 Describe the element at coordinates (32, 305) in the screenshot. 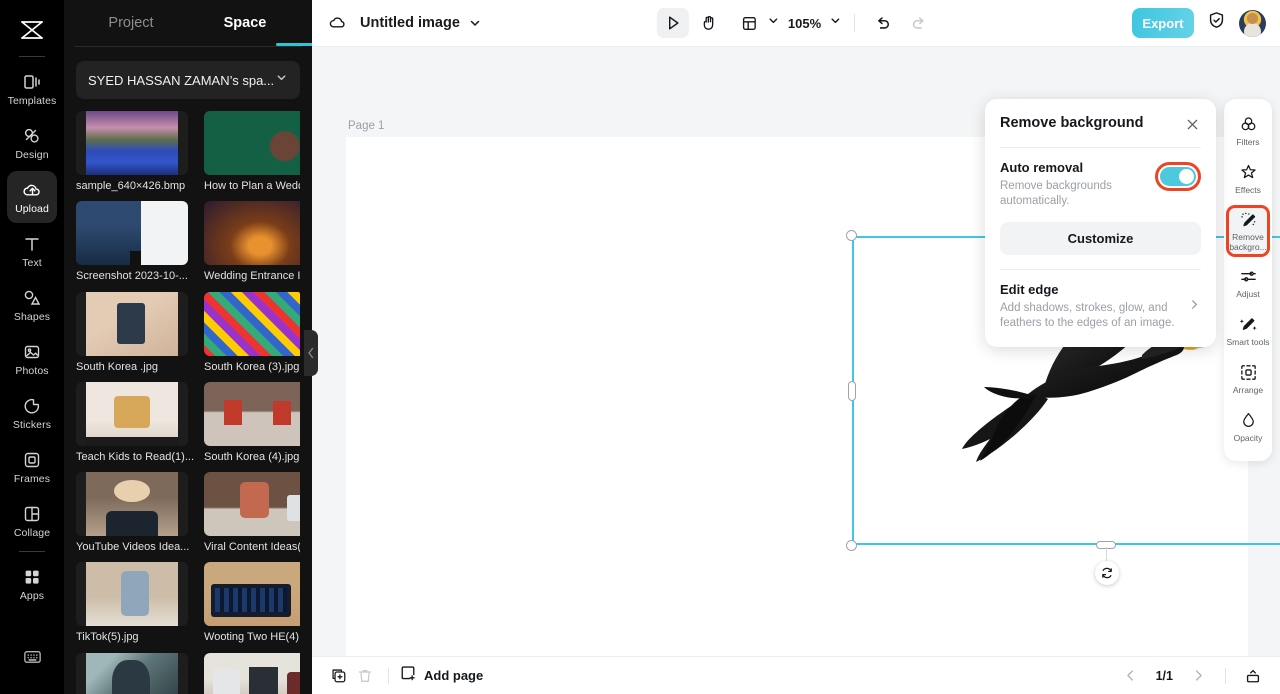

I see `rail-item-shapes: Shapes` at that location.